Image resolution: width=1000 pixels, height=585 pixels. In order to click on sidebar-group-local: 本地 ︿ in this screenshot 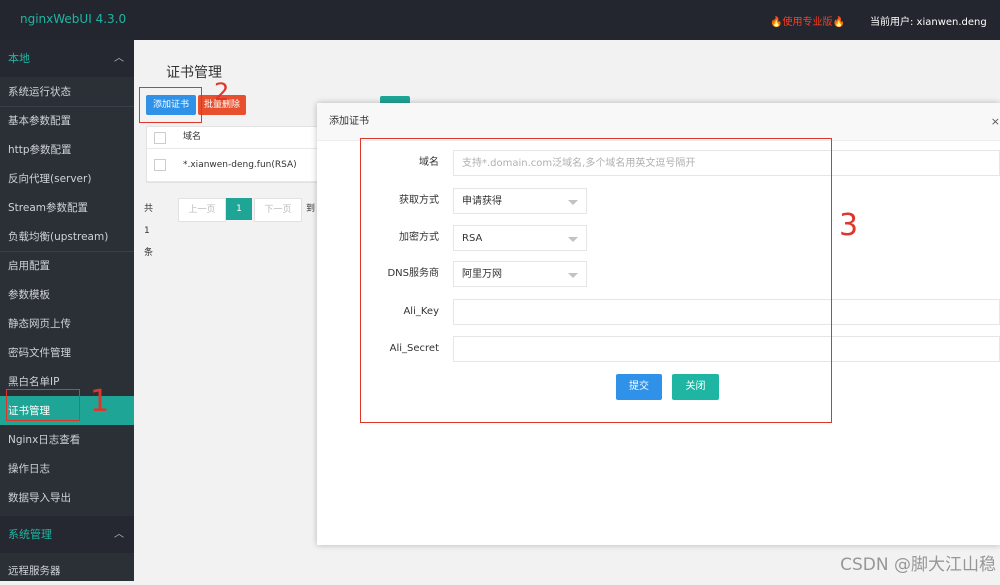, I will do `click(67, 58)`.